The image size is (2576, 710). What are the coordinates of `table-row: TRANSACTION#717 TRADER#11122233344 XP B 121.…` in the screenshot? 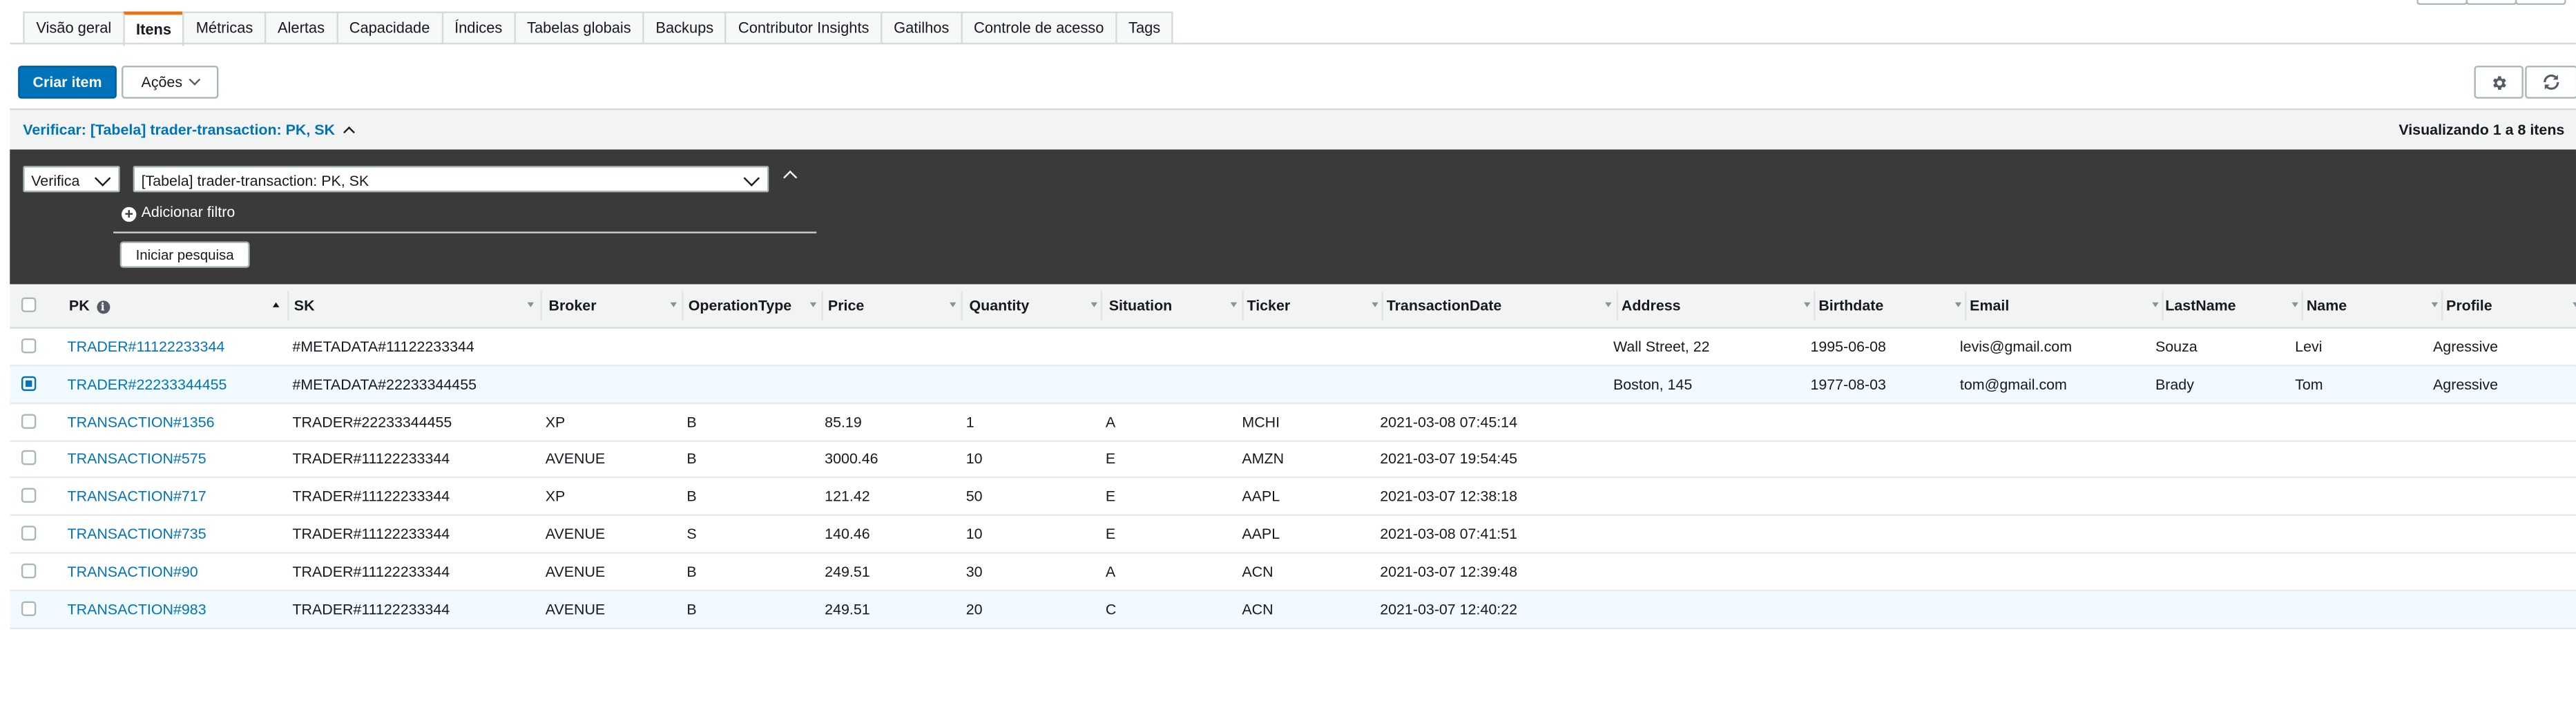 It's located at (1293, 498).